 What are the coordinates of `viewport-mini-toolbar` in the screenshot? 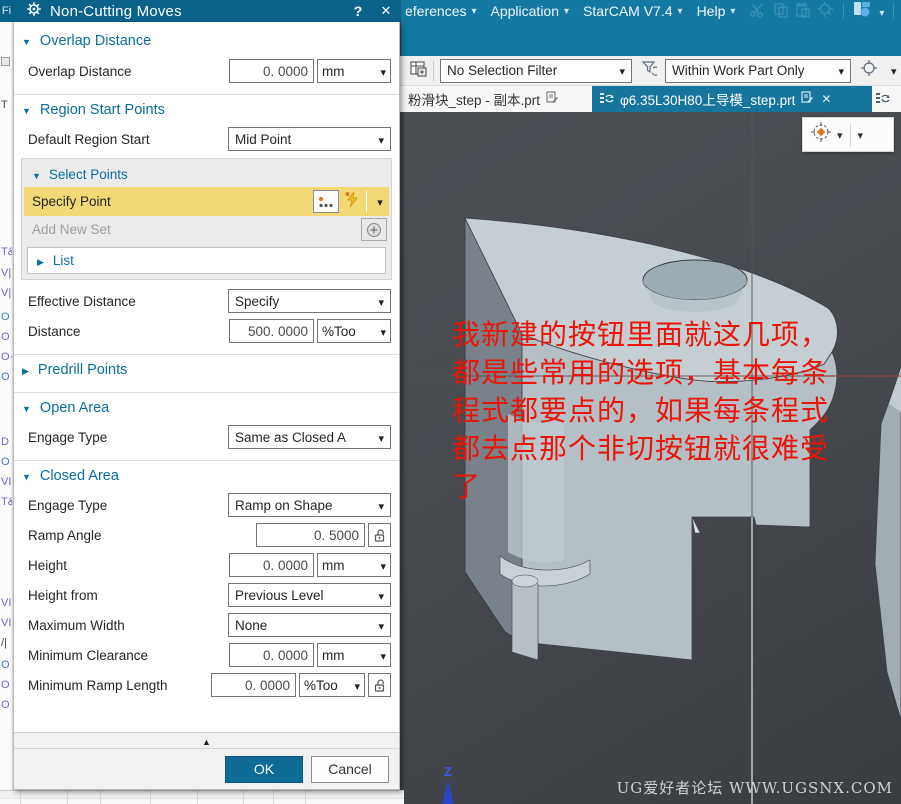 It's located at (848, 134).